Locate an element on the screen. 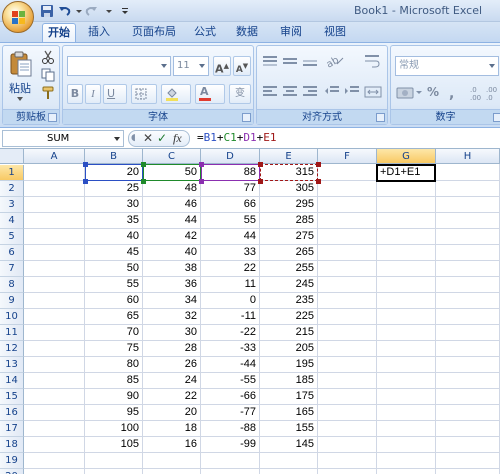 Image resolution: width=500 pixels, height=474 pixels. cell-b4: 35 is located at coordinates (113, 220).